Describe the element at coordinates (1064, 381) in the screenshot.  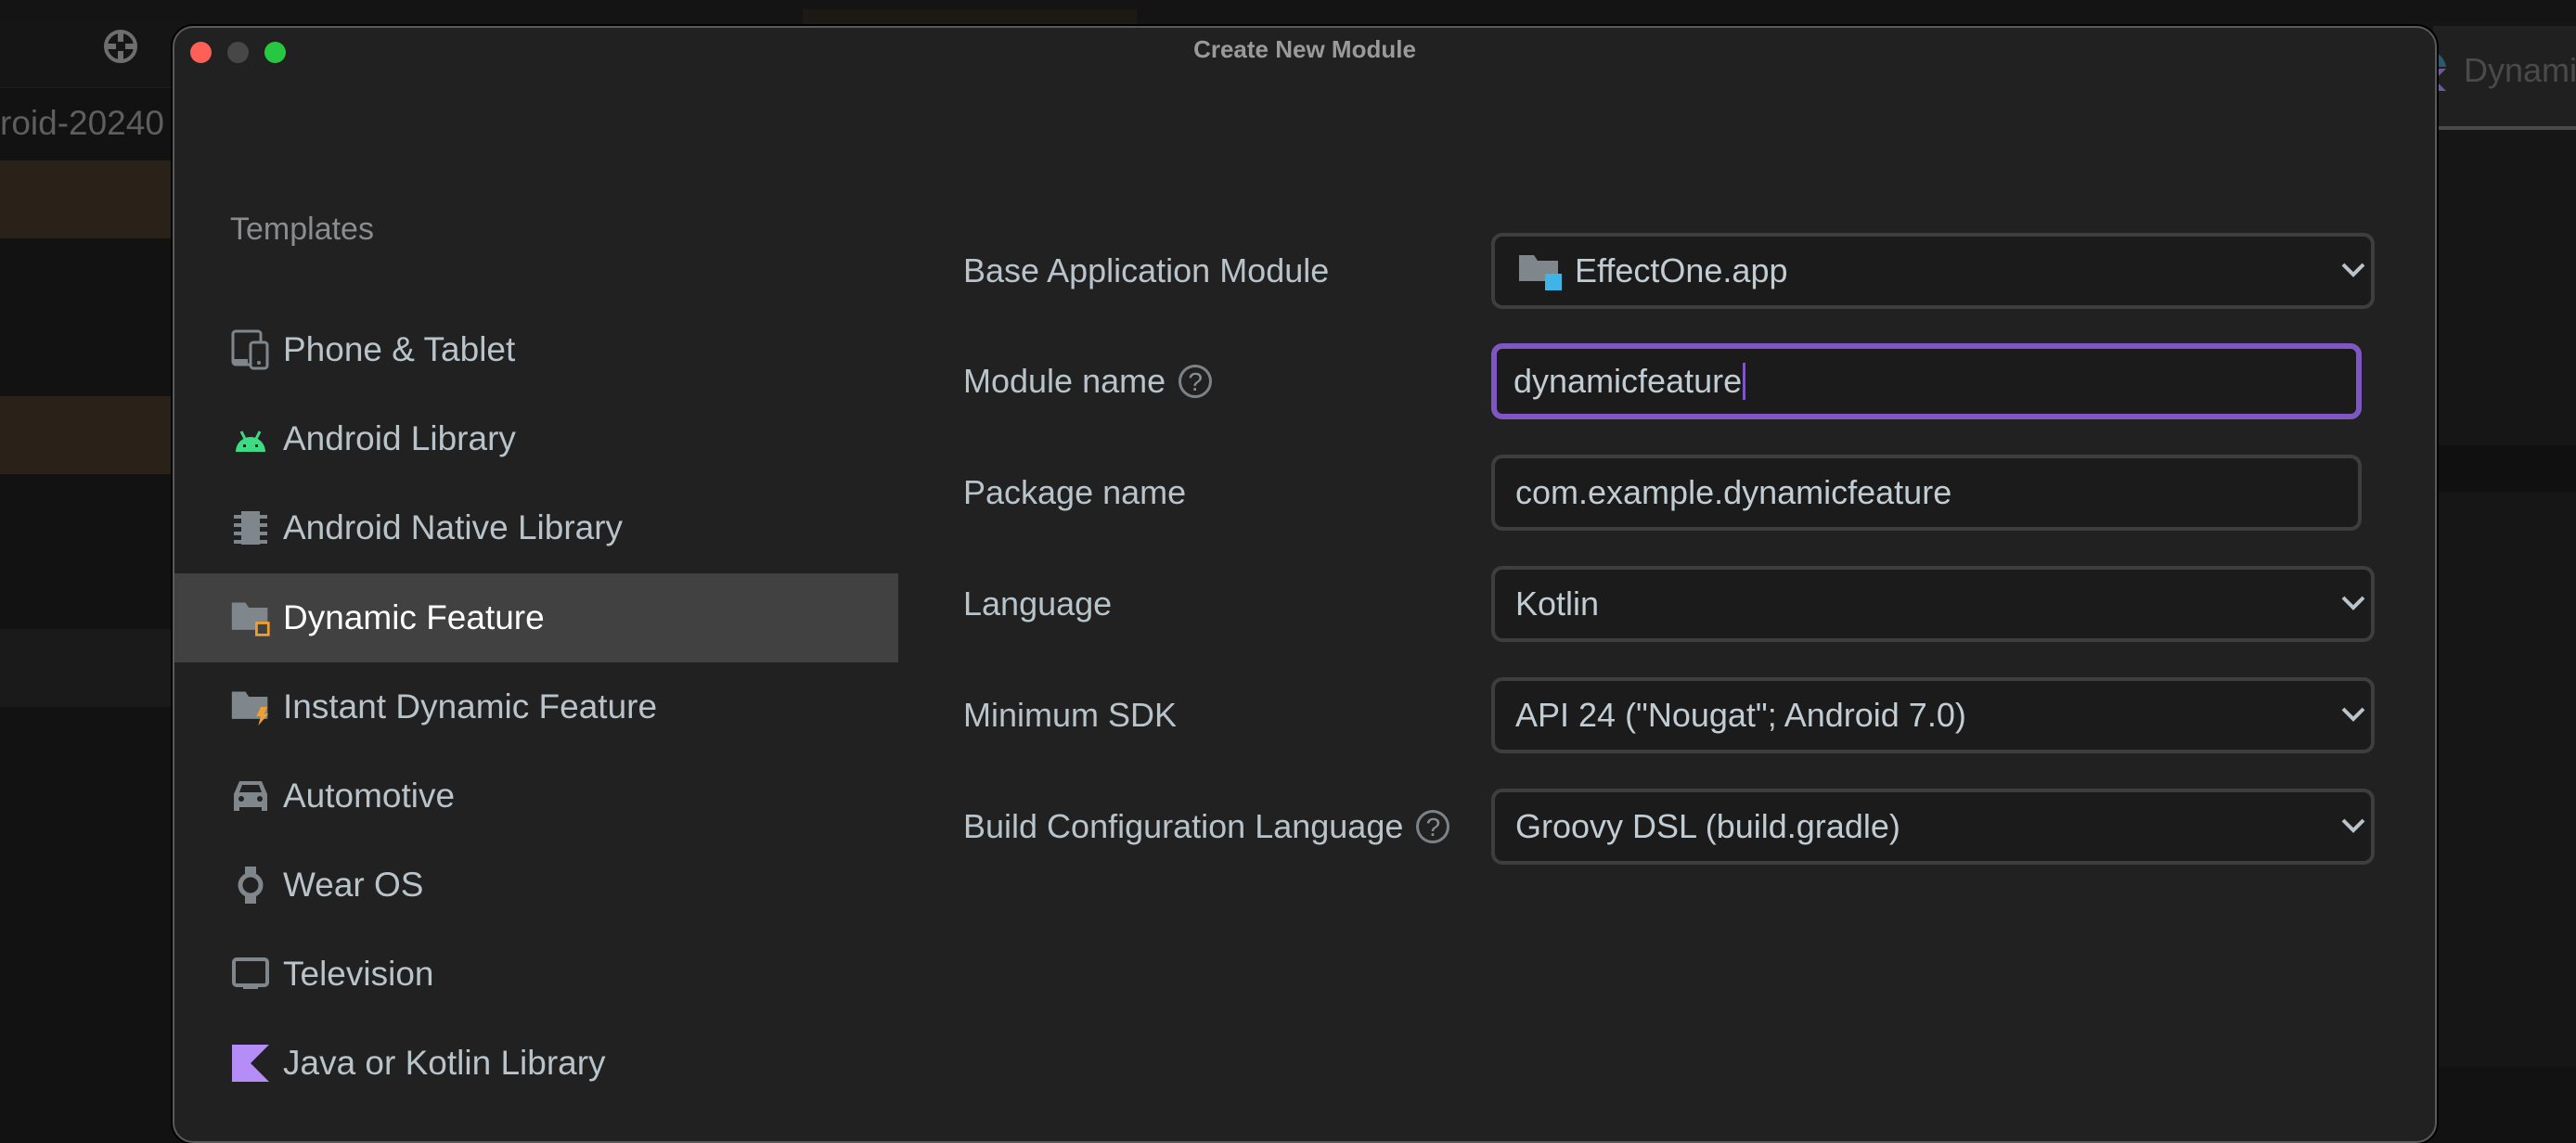
I see `module-name-label-text: Module name` at that location.